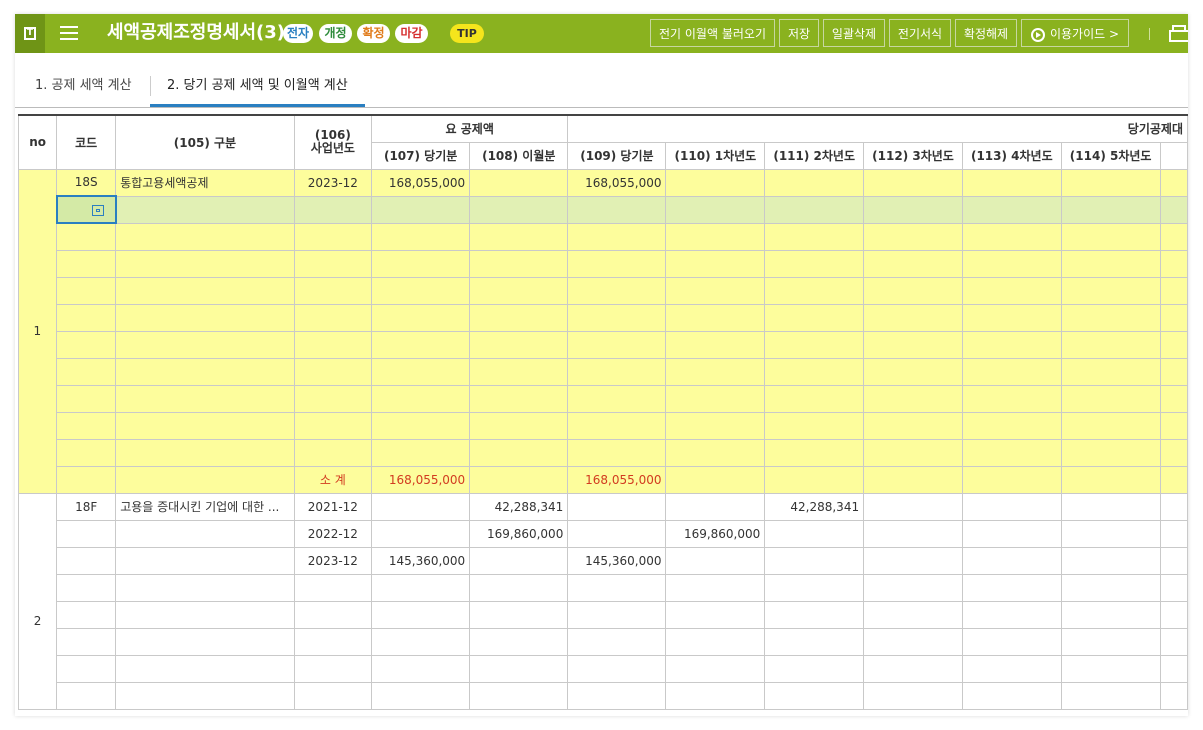  I want to click on code-cell-selected, so click(86, 209).